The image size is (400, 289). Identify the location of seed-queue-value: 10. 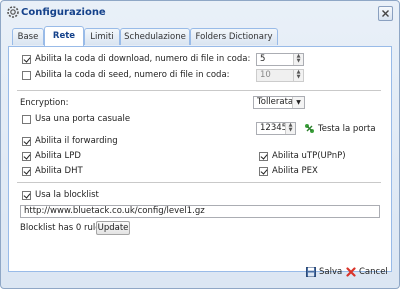
(265, 75).